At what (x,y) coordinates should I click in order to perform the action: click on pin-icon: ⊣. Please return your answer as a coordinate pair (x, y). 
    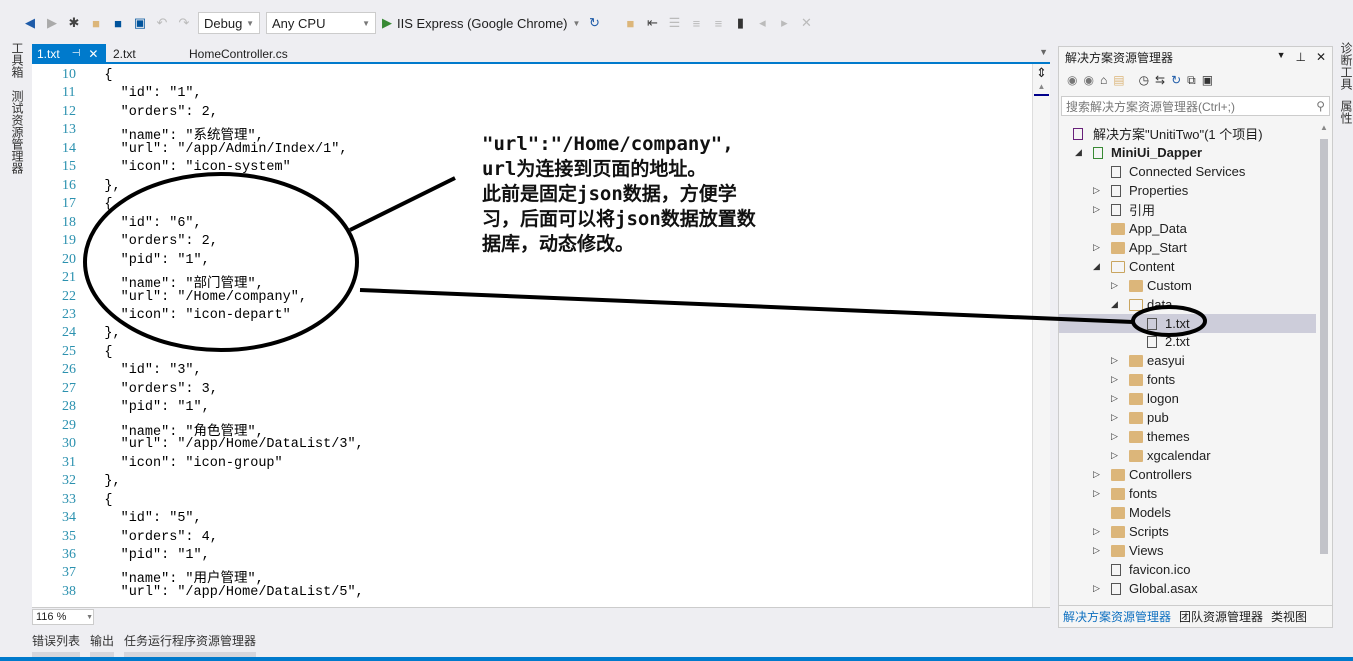
    Looking at the image, I should click on (76, 53).